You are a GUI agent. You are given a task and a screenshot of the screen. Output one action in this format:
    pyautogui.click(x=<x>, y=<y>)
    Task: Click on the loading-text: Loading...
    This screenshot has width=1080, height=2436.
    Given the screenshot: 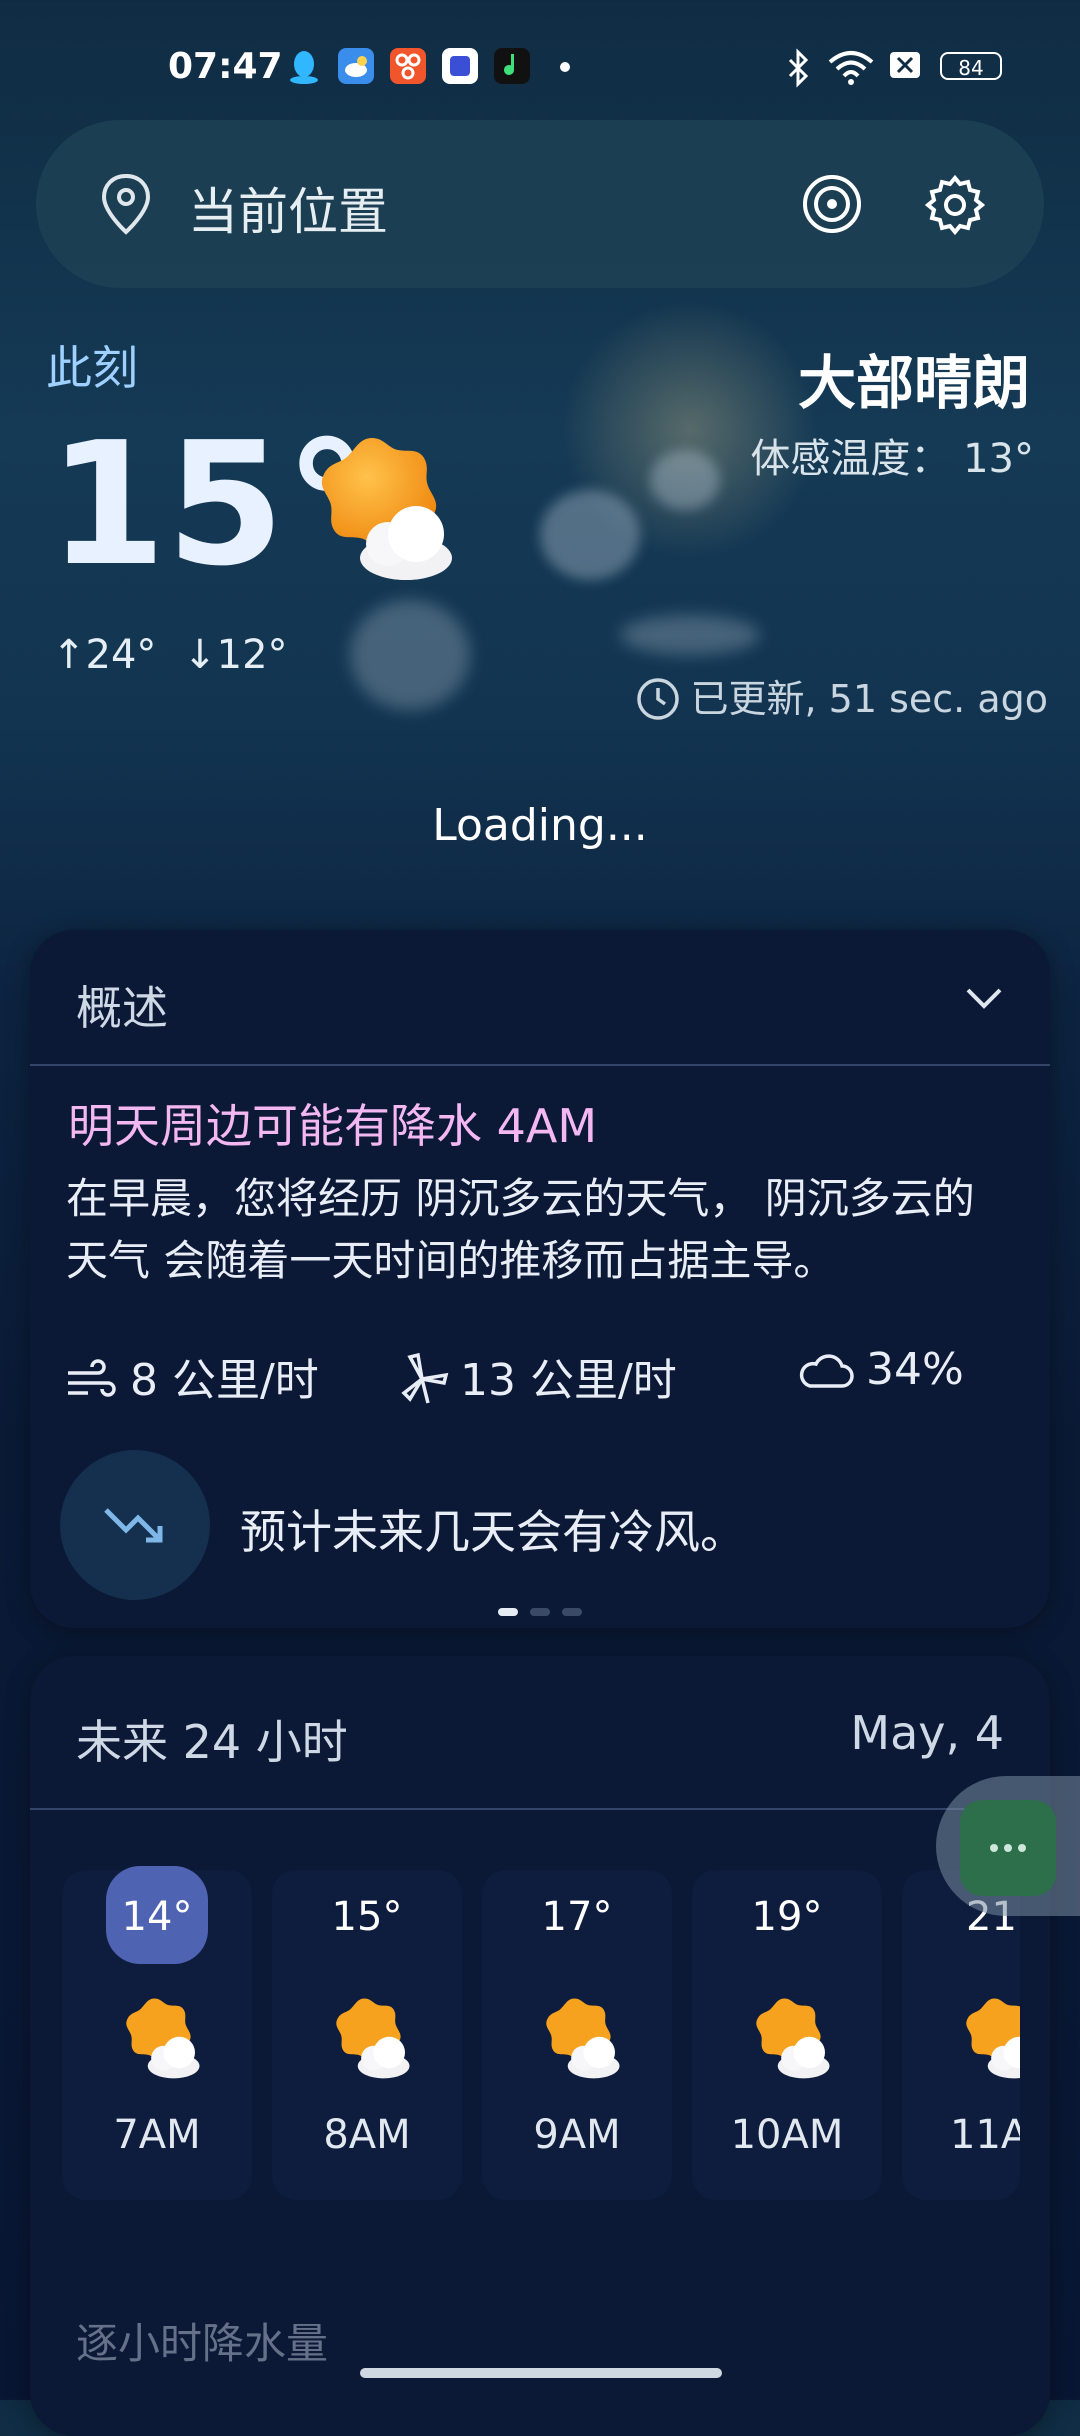 What is the action you would take?
    pyautogui.click(x=540, y=825)
    